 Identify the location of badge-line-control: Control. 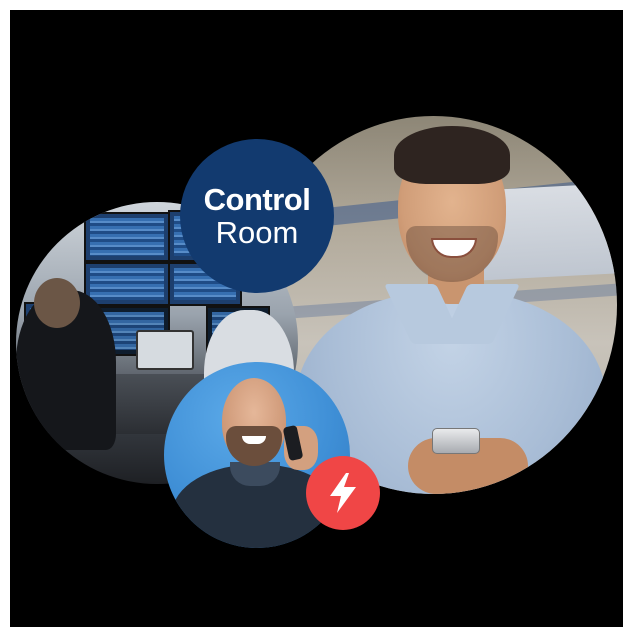
(257, 199).